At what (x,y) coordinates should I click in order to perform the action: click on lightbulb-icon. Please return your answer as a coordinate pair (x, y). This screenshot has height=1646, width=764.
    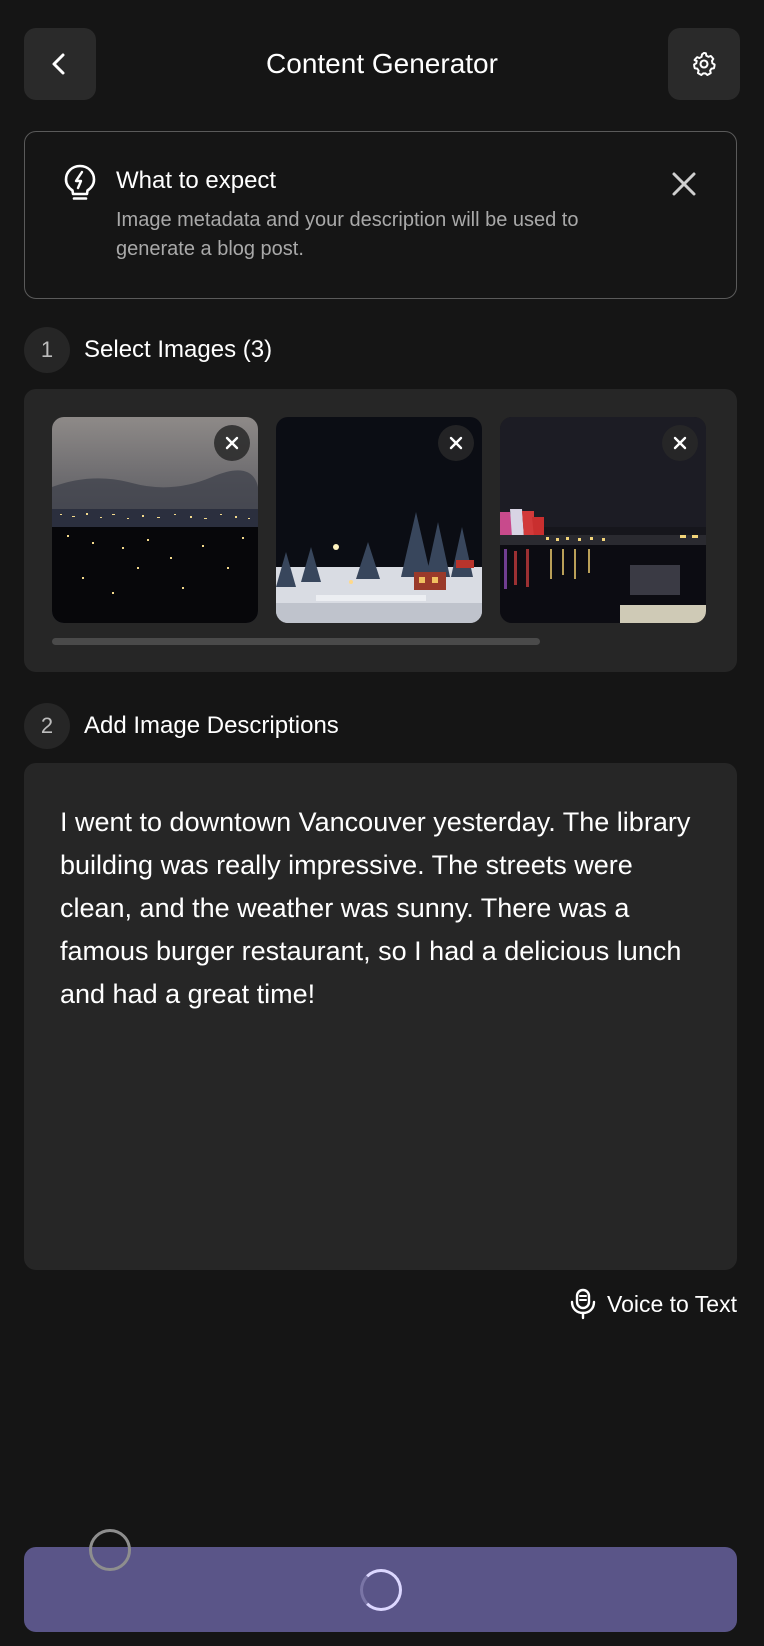
    Looking at the image, I should click on (80, 182).